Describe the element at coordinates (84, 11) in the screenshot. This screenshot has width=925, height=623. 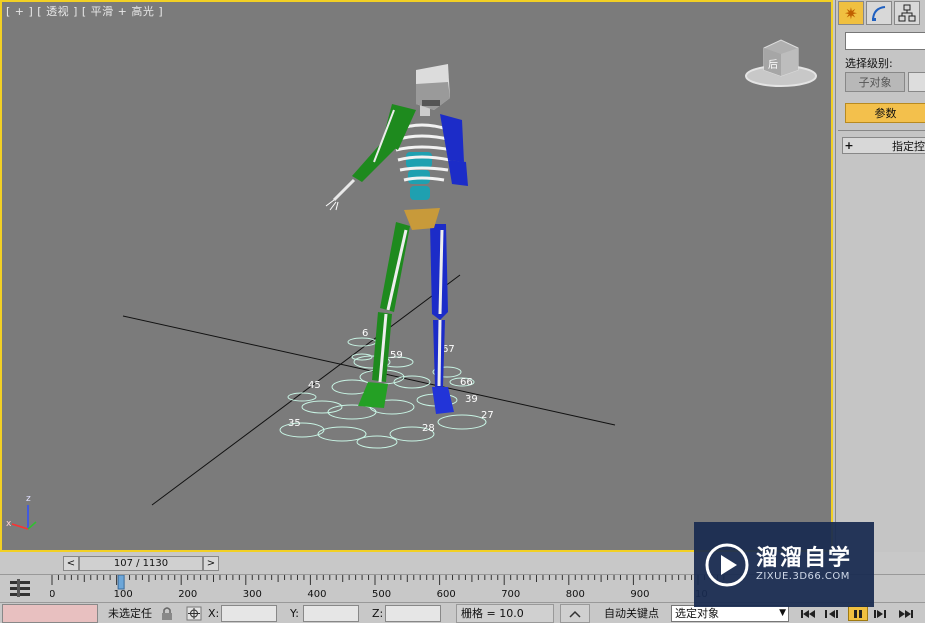
I see `viewport-label: [ + ] [ 透视 ] [ 平滑 + 高光 ]` at that location.